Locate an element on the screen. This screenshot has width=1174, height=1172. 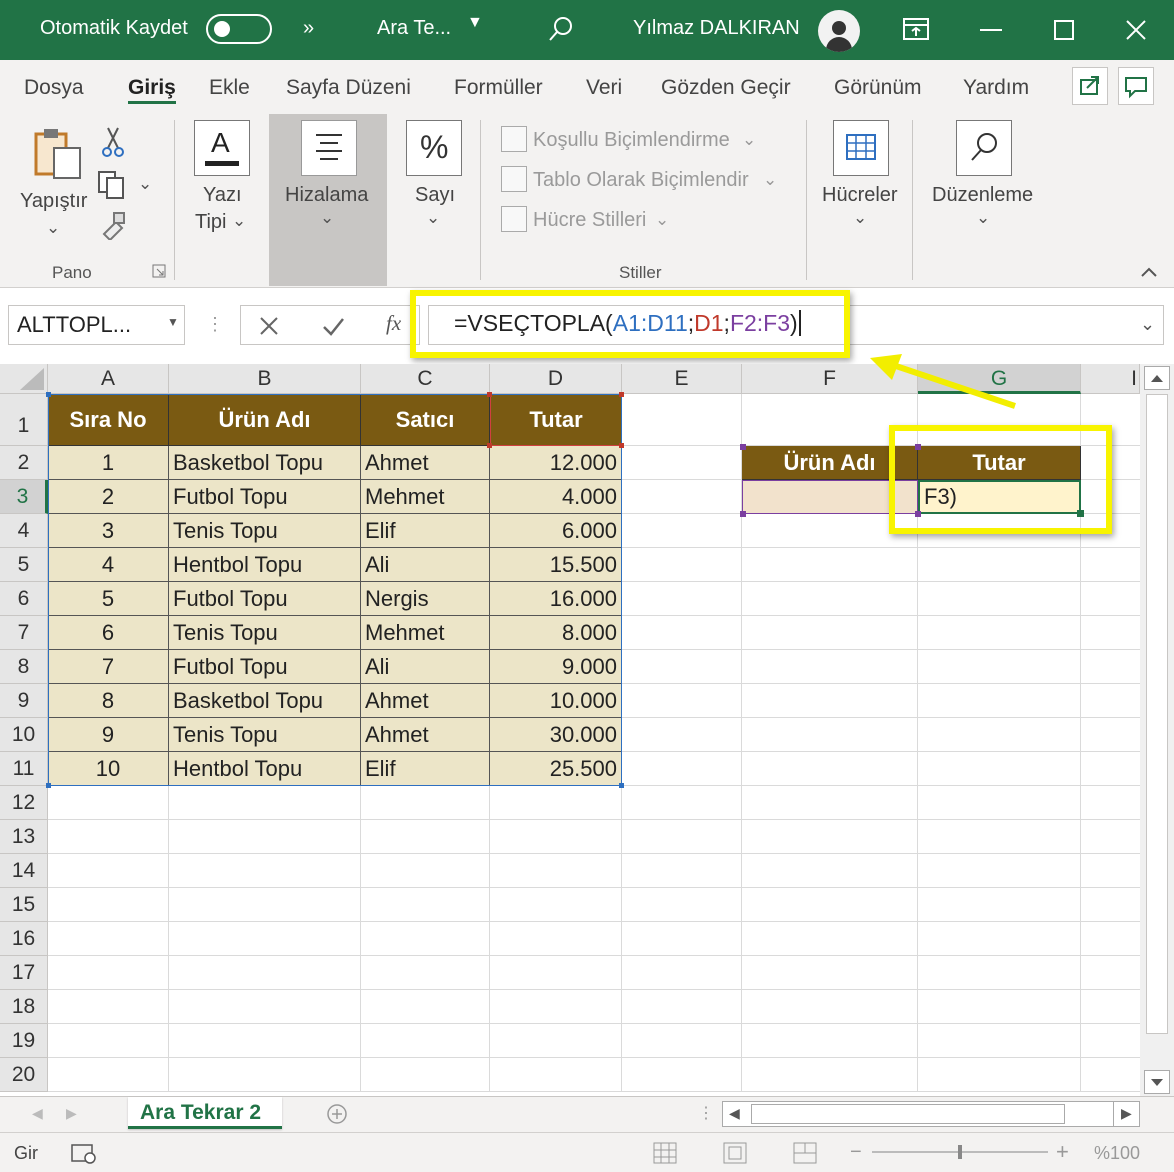
cell-sira-no: 8 is located at coordinates (108, 701).